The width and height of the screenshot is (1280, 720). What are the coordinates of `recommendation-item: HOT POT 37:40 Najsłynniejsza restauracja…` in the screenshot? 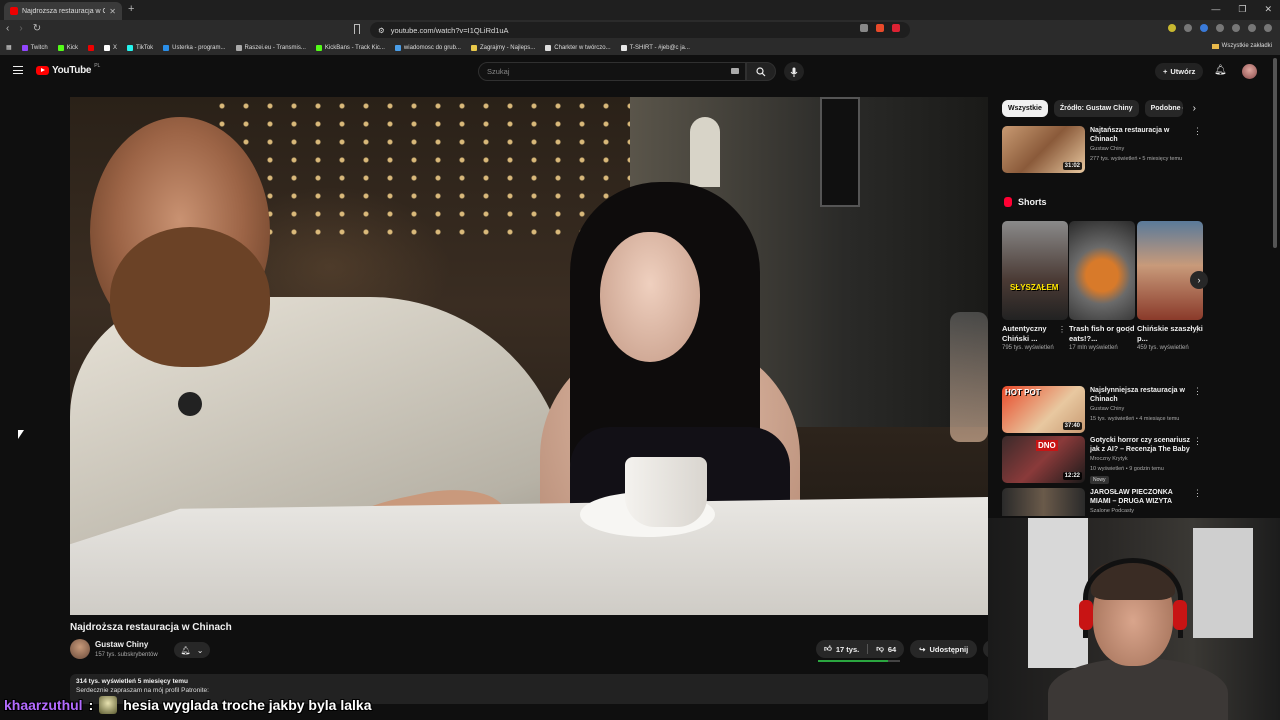 It's located at (1103, 411).